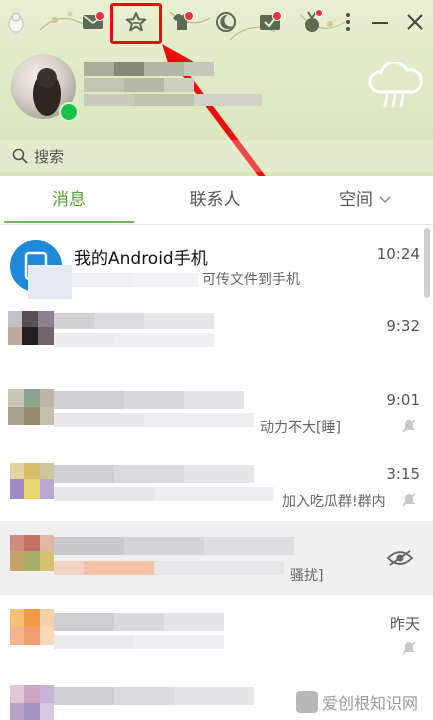  I want to click on conversation-time: 昨天, so click(404, 624).